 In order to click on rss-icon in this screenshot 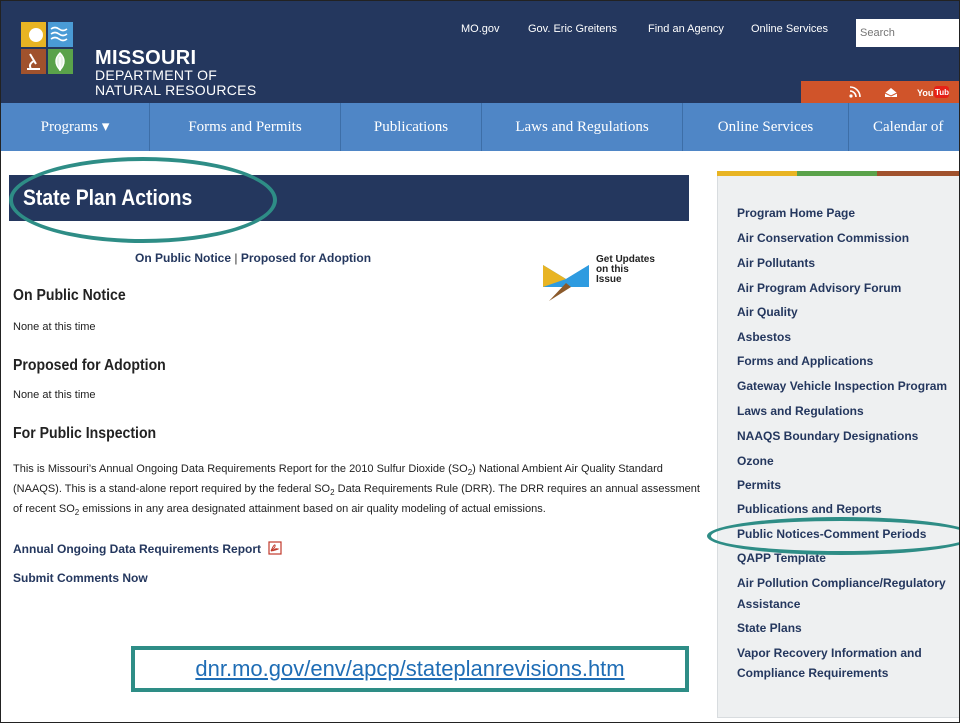, I will do `click(855, 92)`.